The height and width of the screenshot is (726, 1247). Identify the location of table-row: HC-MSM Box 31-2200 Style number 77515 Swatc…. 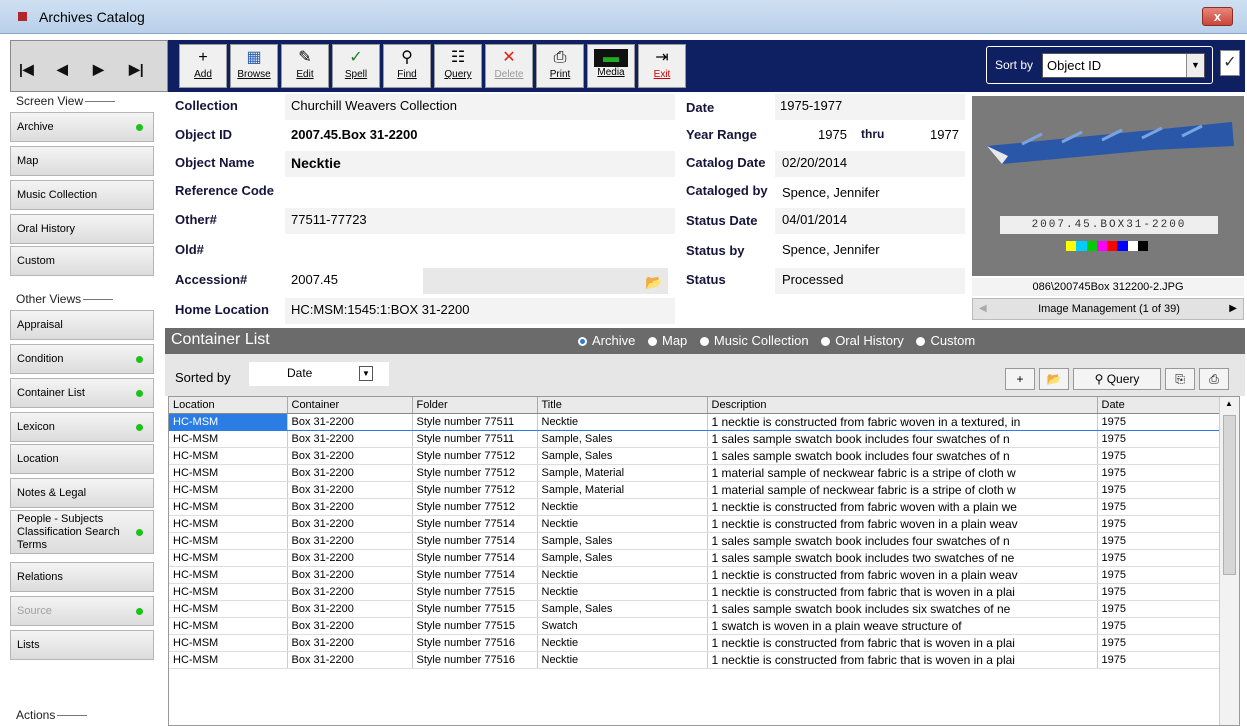
(695, 626).